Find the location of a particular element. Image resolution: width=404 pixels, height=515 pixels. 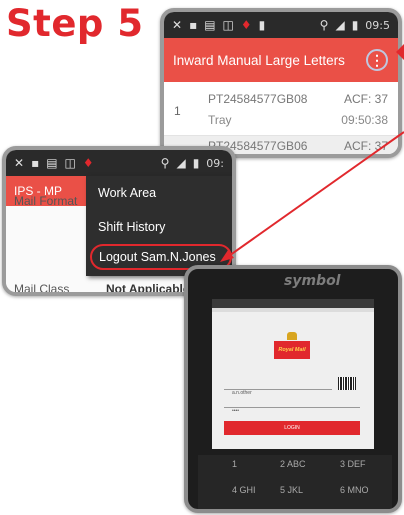

arrow-head-menu is located at coordinates (400, 52).